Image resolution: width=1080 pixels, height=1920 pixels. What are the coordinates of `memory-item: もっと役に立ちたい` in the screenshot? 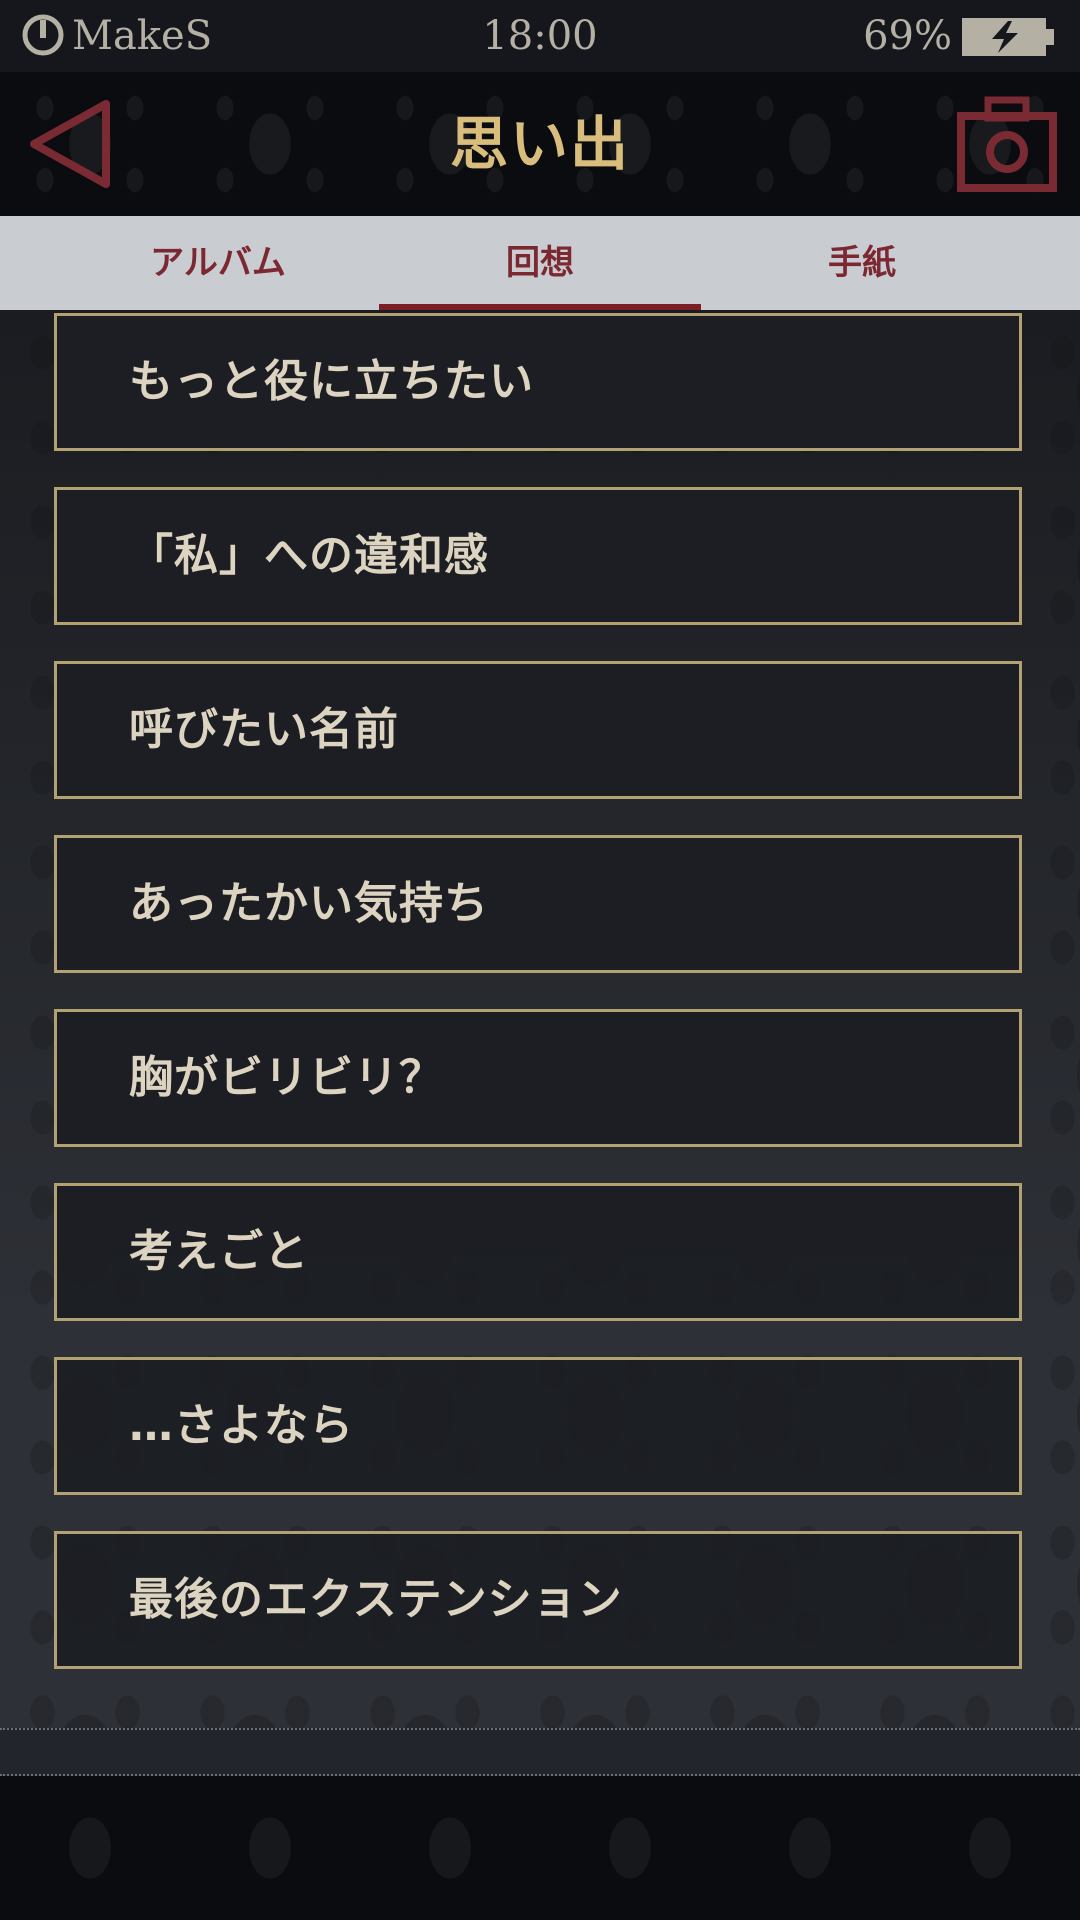 It's located at (538, 382).